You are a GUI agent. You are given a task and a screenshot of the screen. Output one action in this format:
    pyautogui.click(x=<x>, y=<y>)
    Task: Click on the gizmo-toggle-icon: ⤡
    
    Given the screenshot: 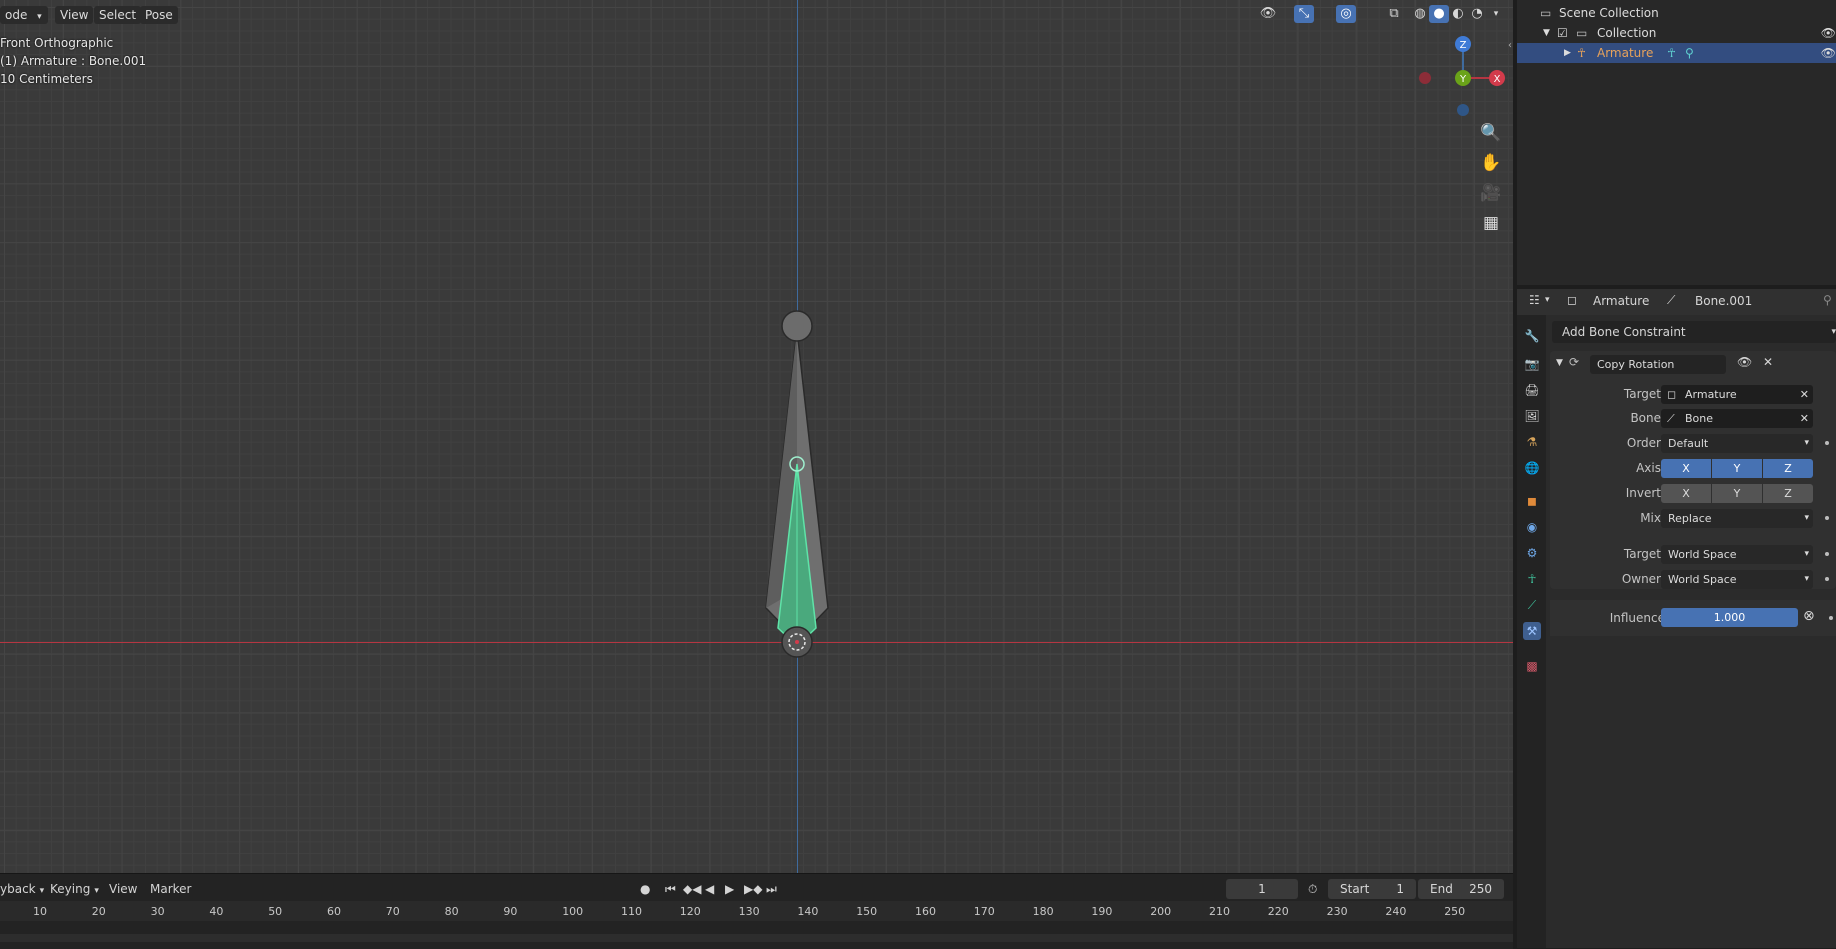 What is the action you would take?
    pyautogui.click(x=1304, y=14)
    